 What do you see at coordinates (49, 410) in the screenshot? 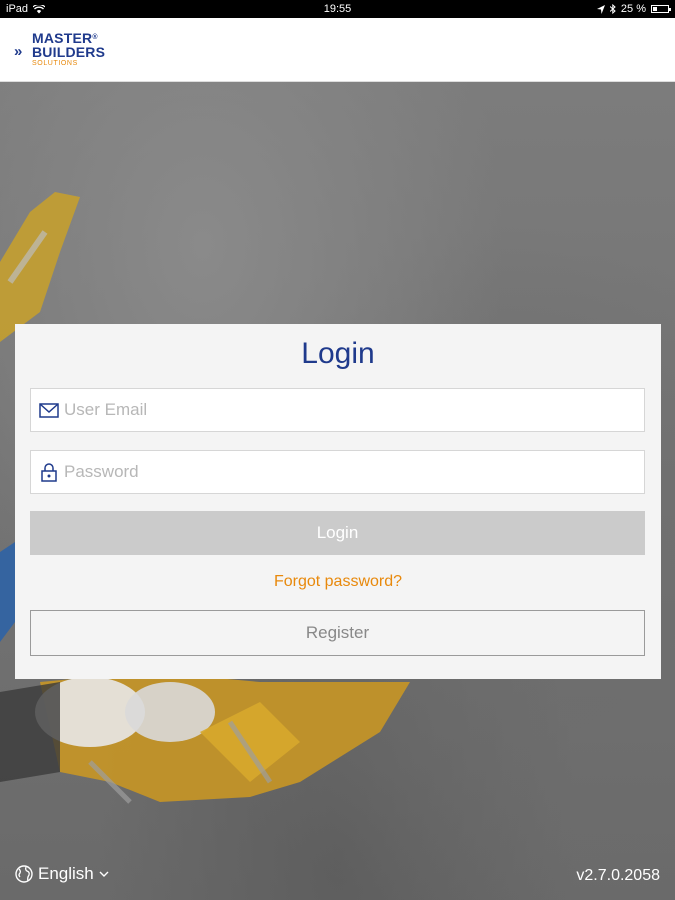
I see `mail-icon` at bounding box center [49, 410].